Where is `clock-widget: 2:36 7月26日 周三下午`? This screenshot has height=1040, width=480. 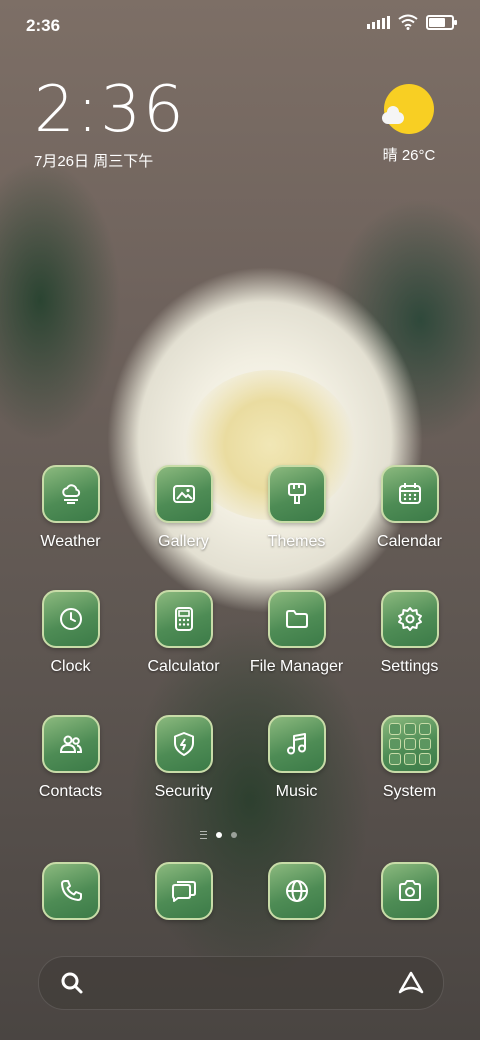
clock-widget: 2:36 7月26日 周三下午 is located at coordinates (110, 124).